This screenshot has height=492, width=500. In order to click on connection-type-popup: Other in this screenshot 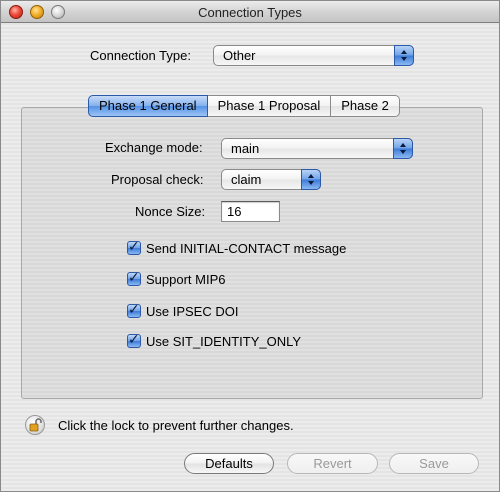, I will do `click(313, 55)`.